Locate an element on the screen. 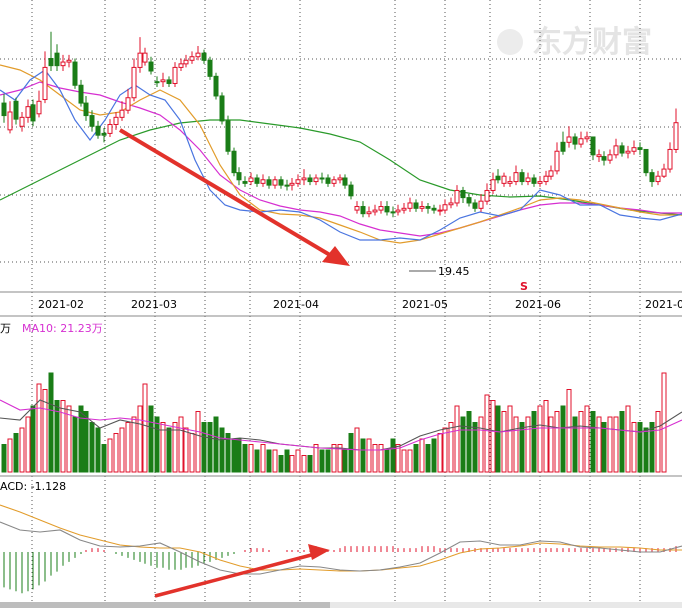 This screenshot has height=608, width=682. watermark-text: 东方财富 is located at coordinates (592, 42).